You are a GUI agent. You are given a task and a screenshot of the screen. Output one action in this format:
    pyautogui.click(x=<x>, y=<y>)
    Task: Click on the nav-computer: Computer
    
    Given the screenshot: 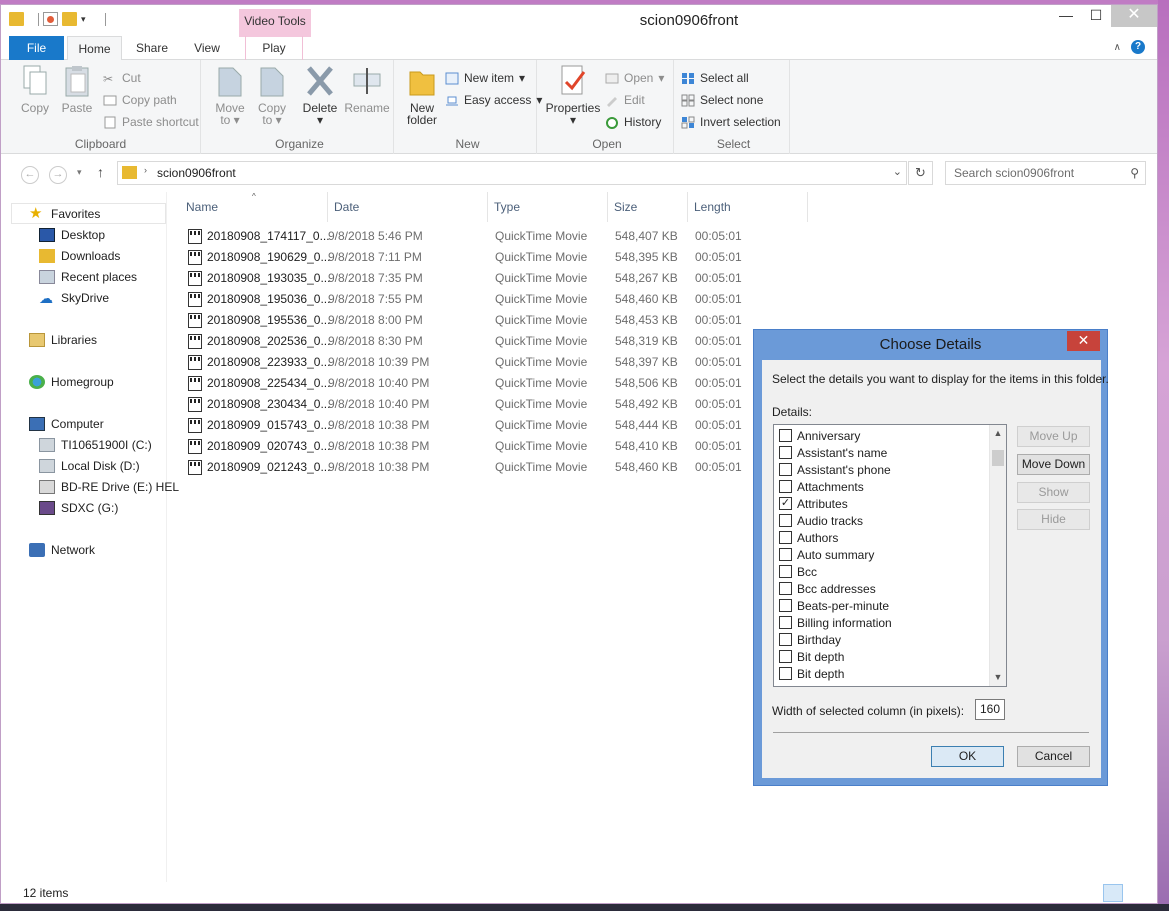 What is the action you would take?
    pyautogui.click(x=66, y=424)
    